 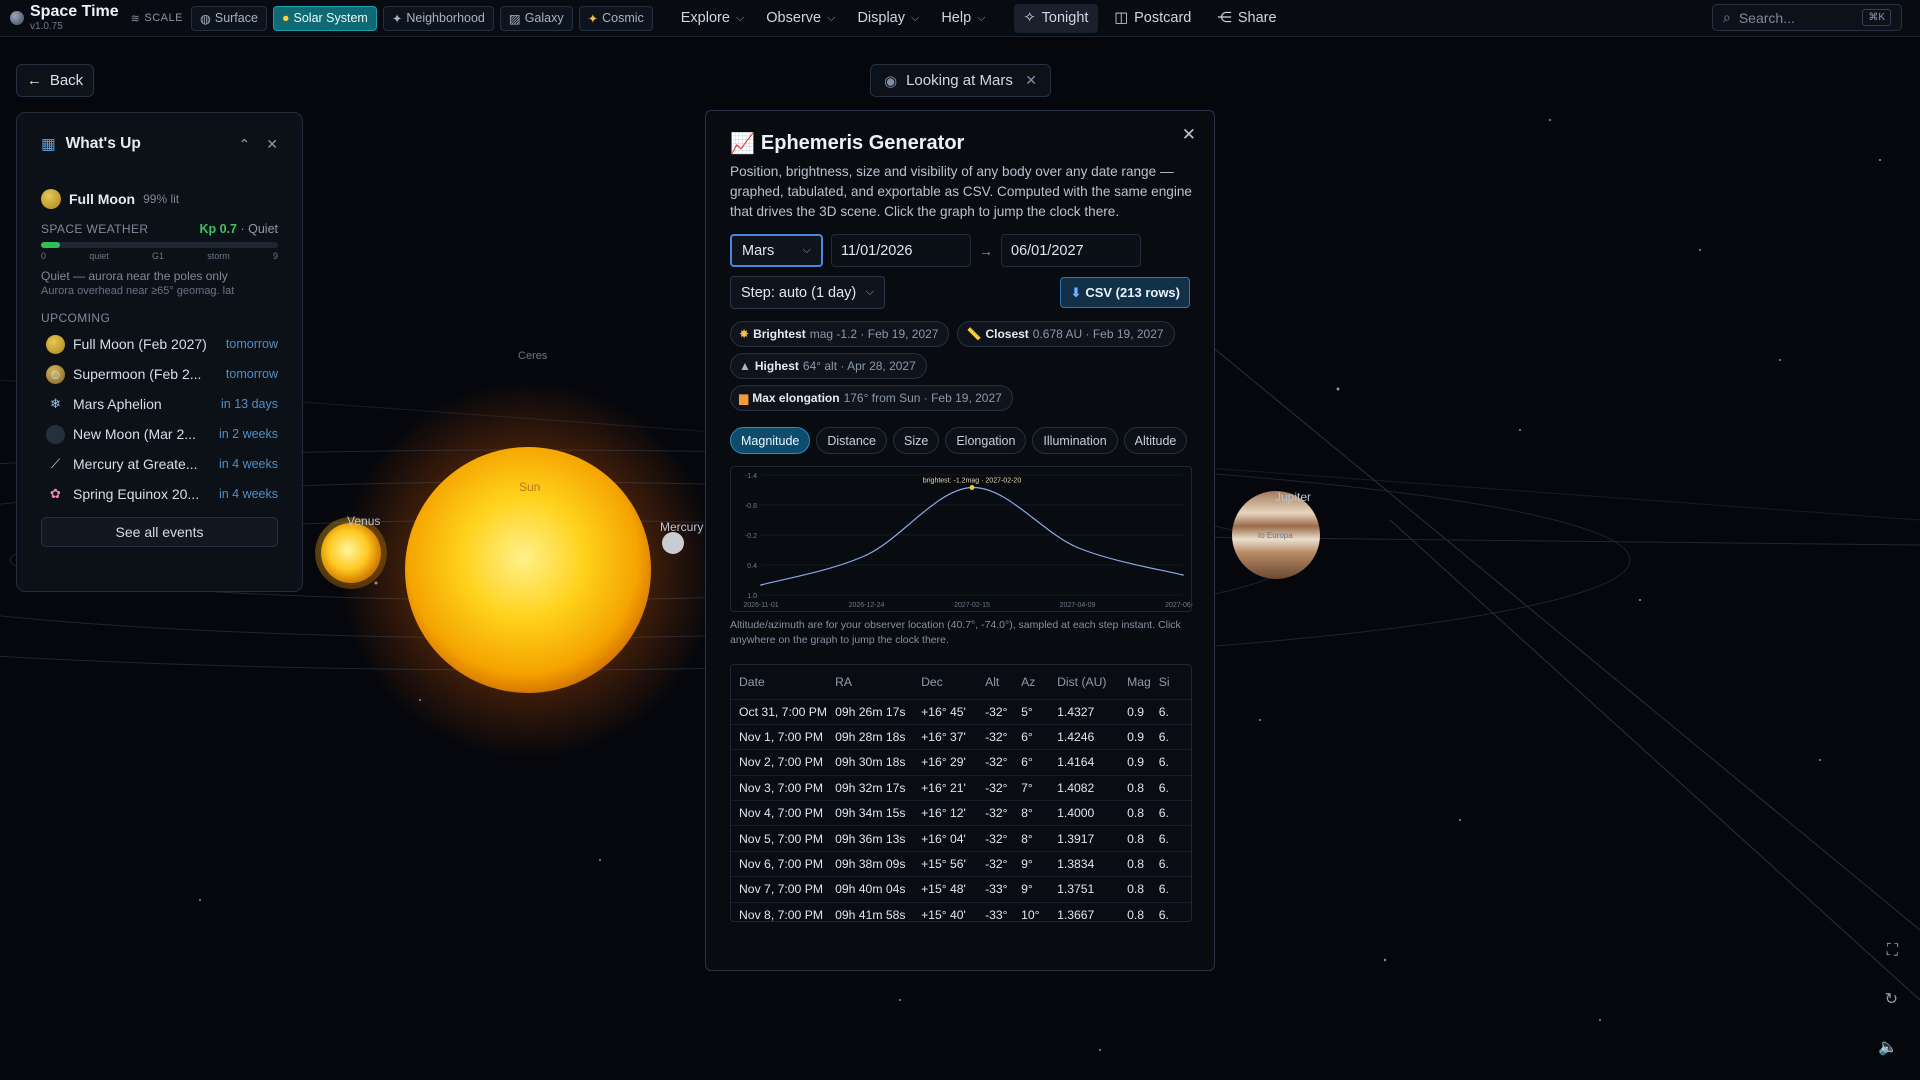 What do you see at coordinates (1125, 292) in the screenshot?
I see `export-csv-button: ⬇ CSV (213 rows)` at bounding box center [1125, 292].